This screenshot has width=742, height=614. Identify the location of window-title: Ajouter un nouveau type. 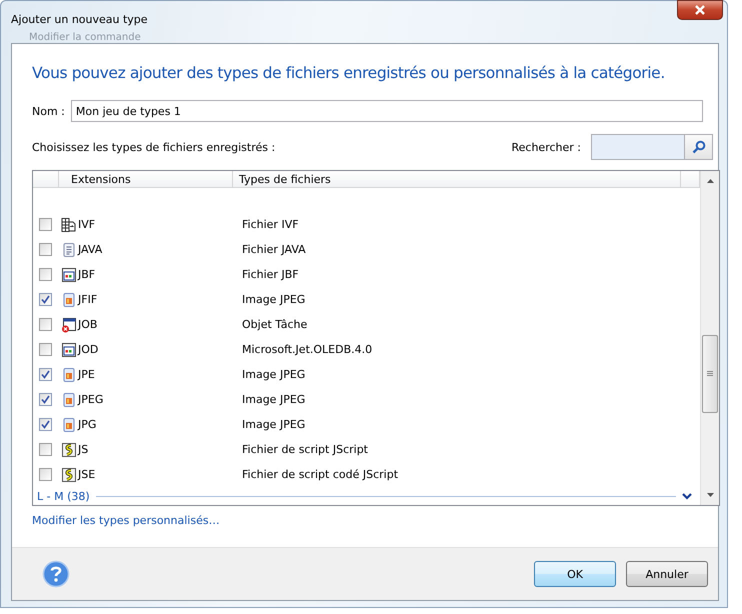
(79, 19).